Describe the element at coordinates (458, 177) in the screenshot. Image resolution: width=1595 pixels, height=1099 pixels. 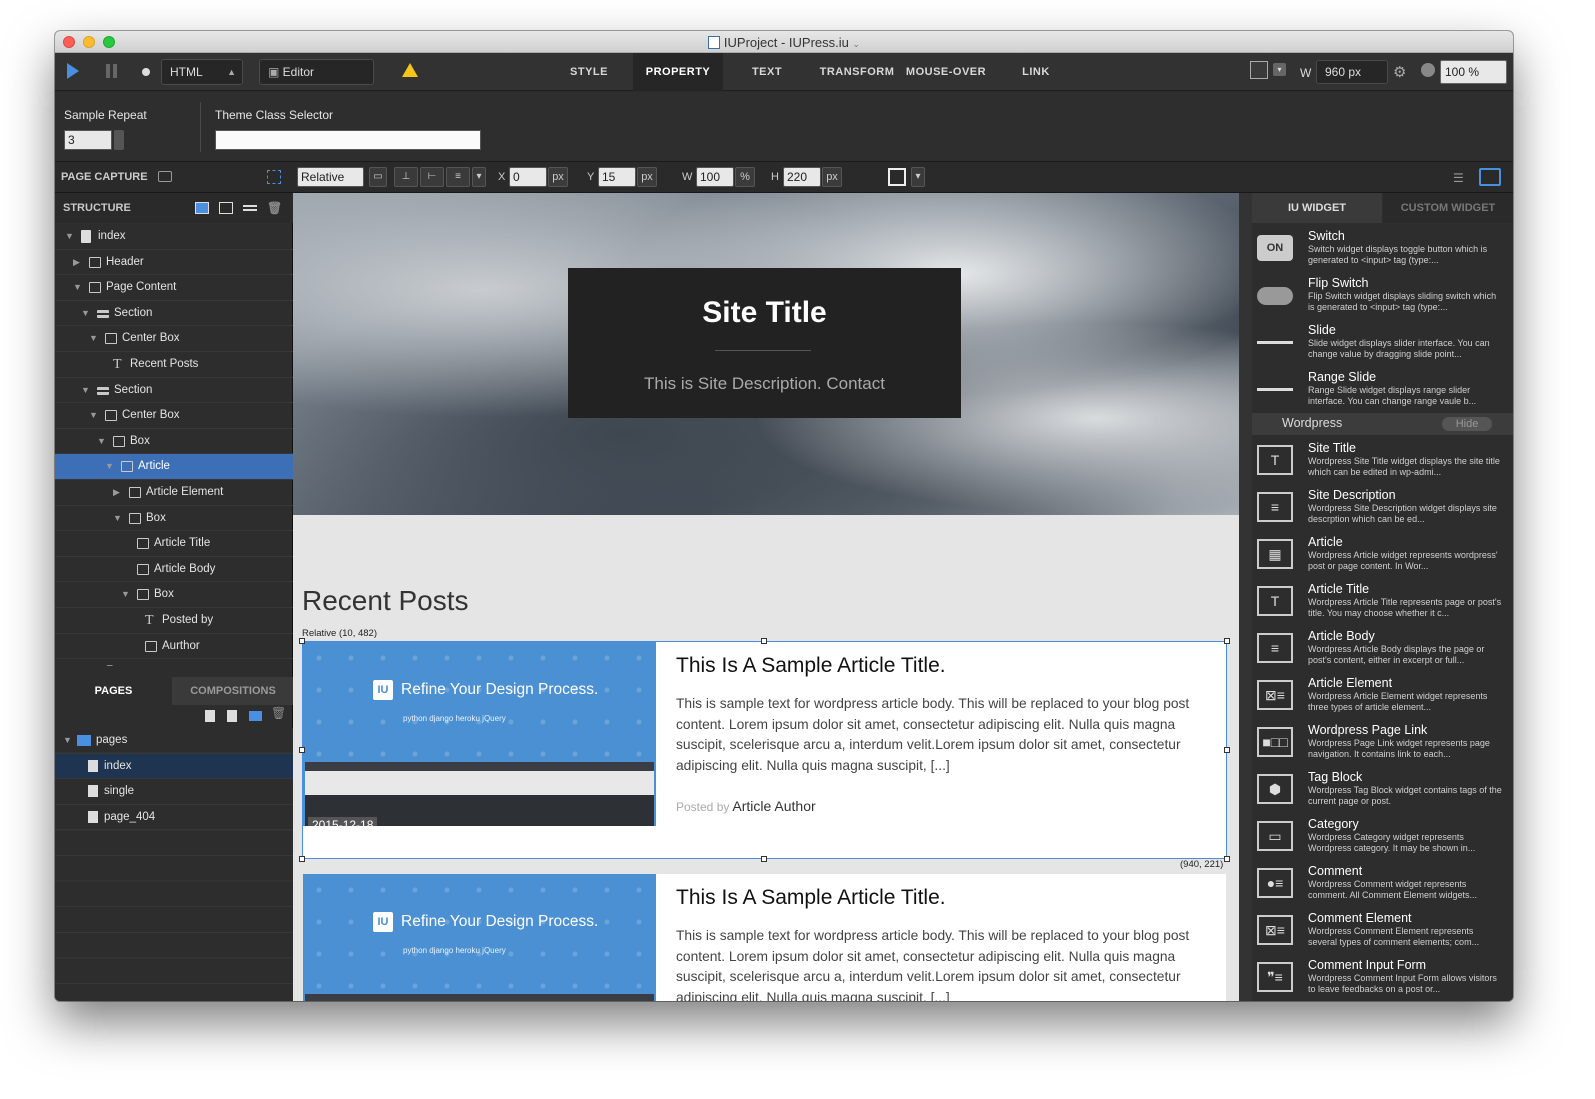
I see `align-bottom-icon: ≡` at that location.